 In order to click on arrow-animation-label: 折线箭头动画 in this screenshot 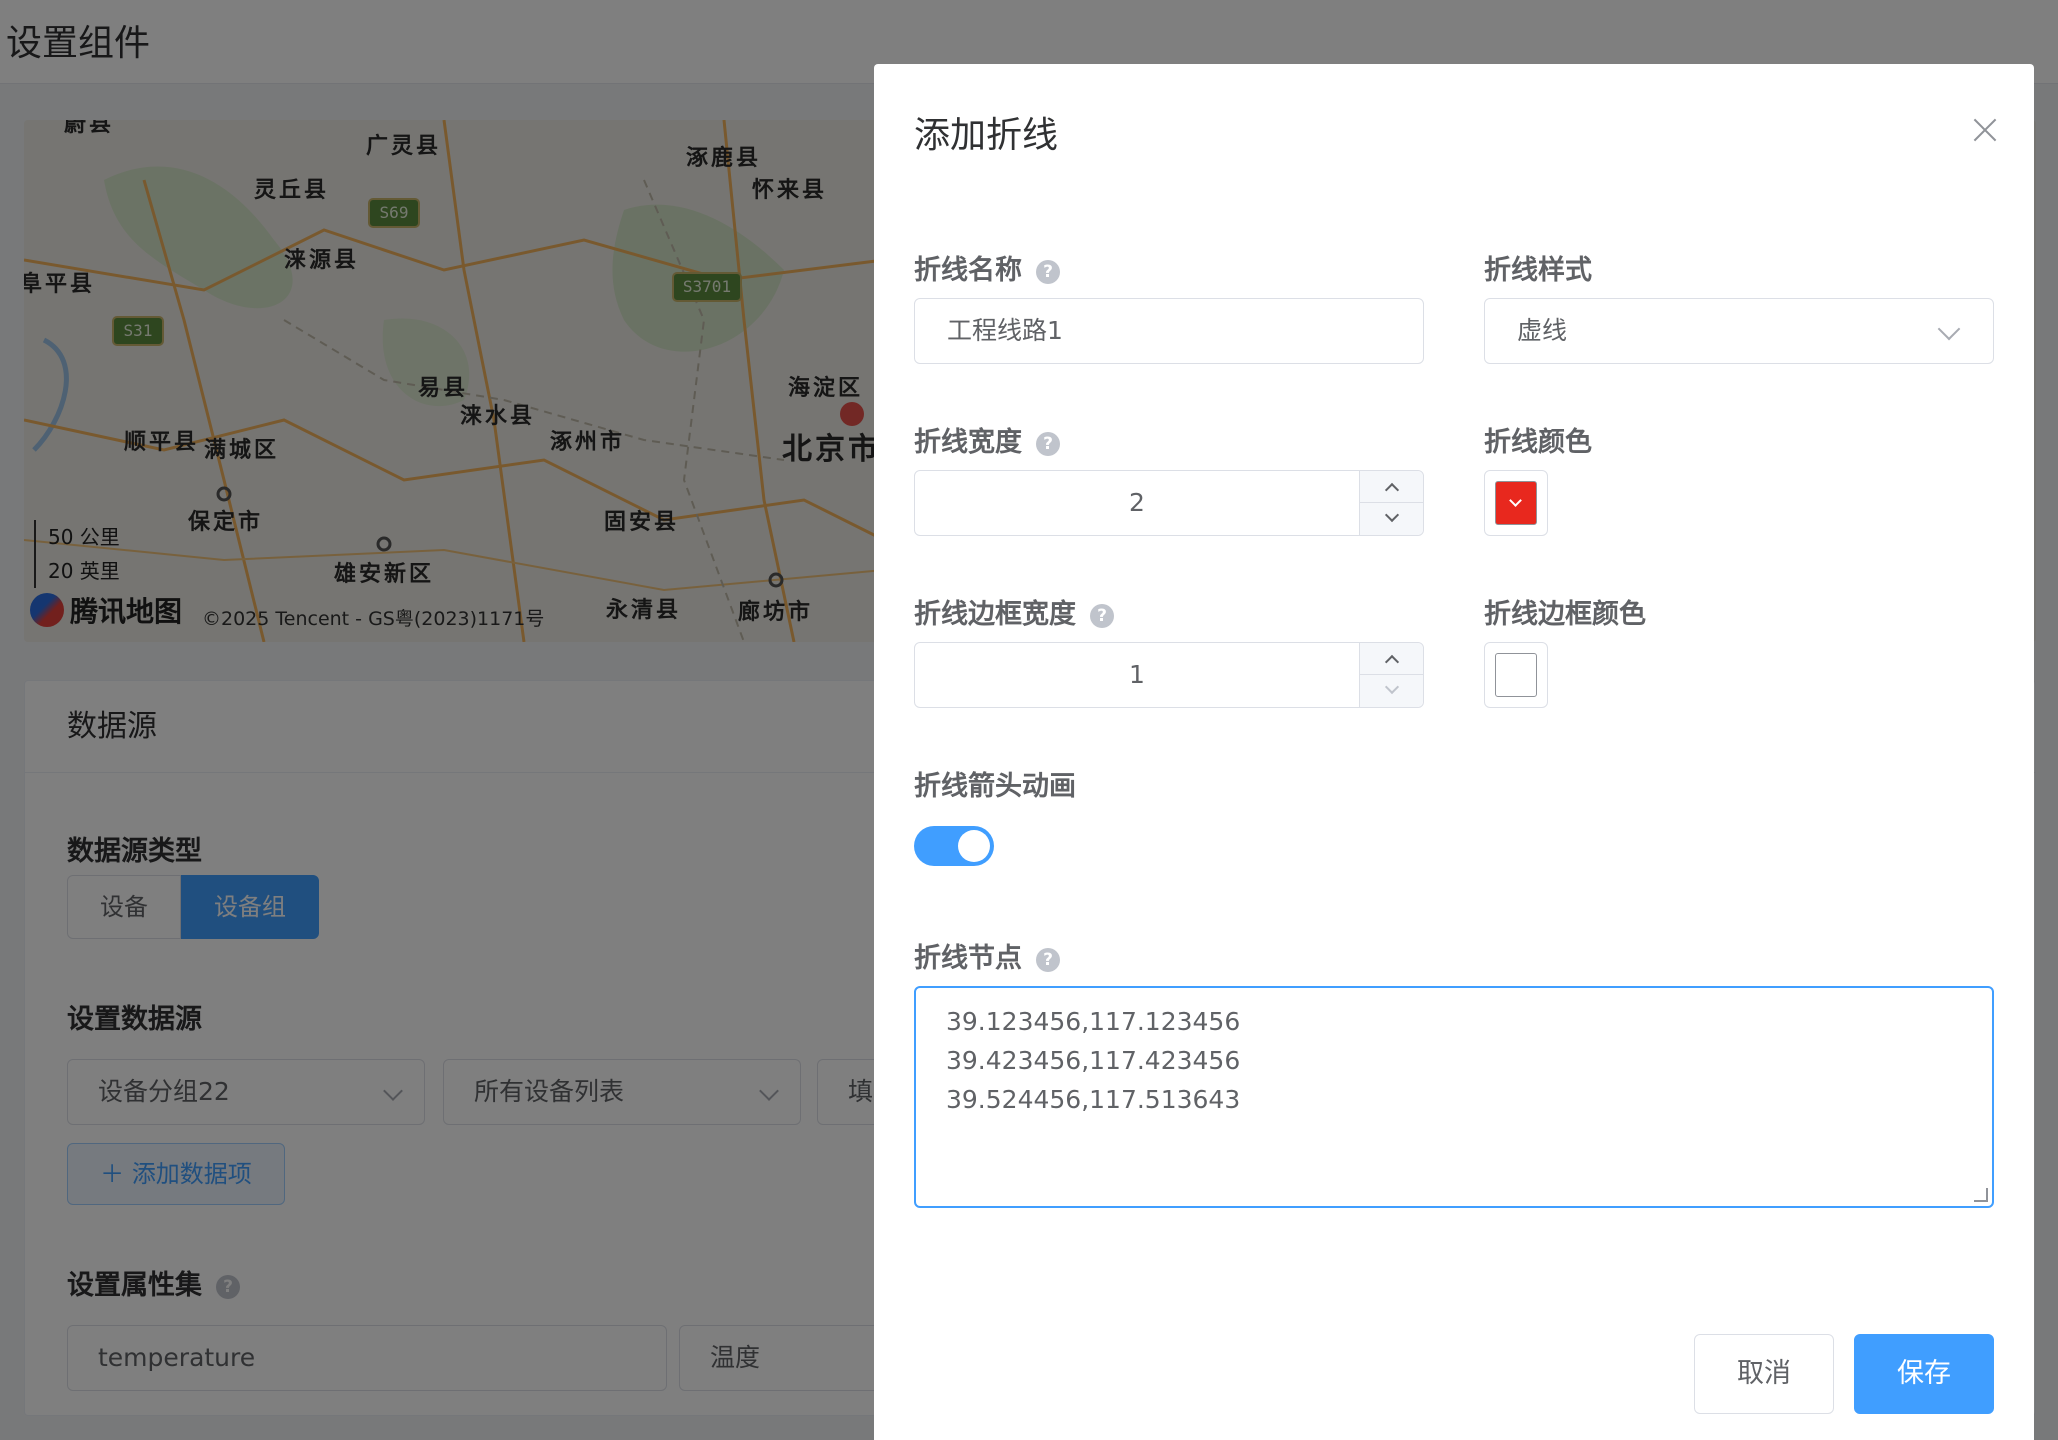, I will do `click(995, 786)`.